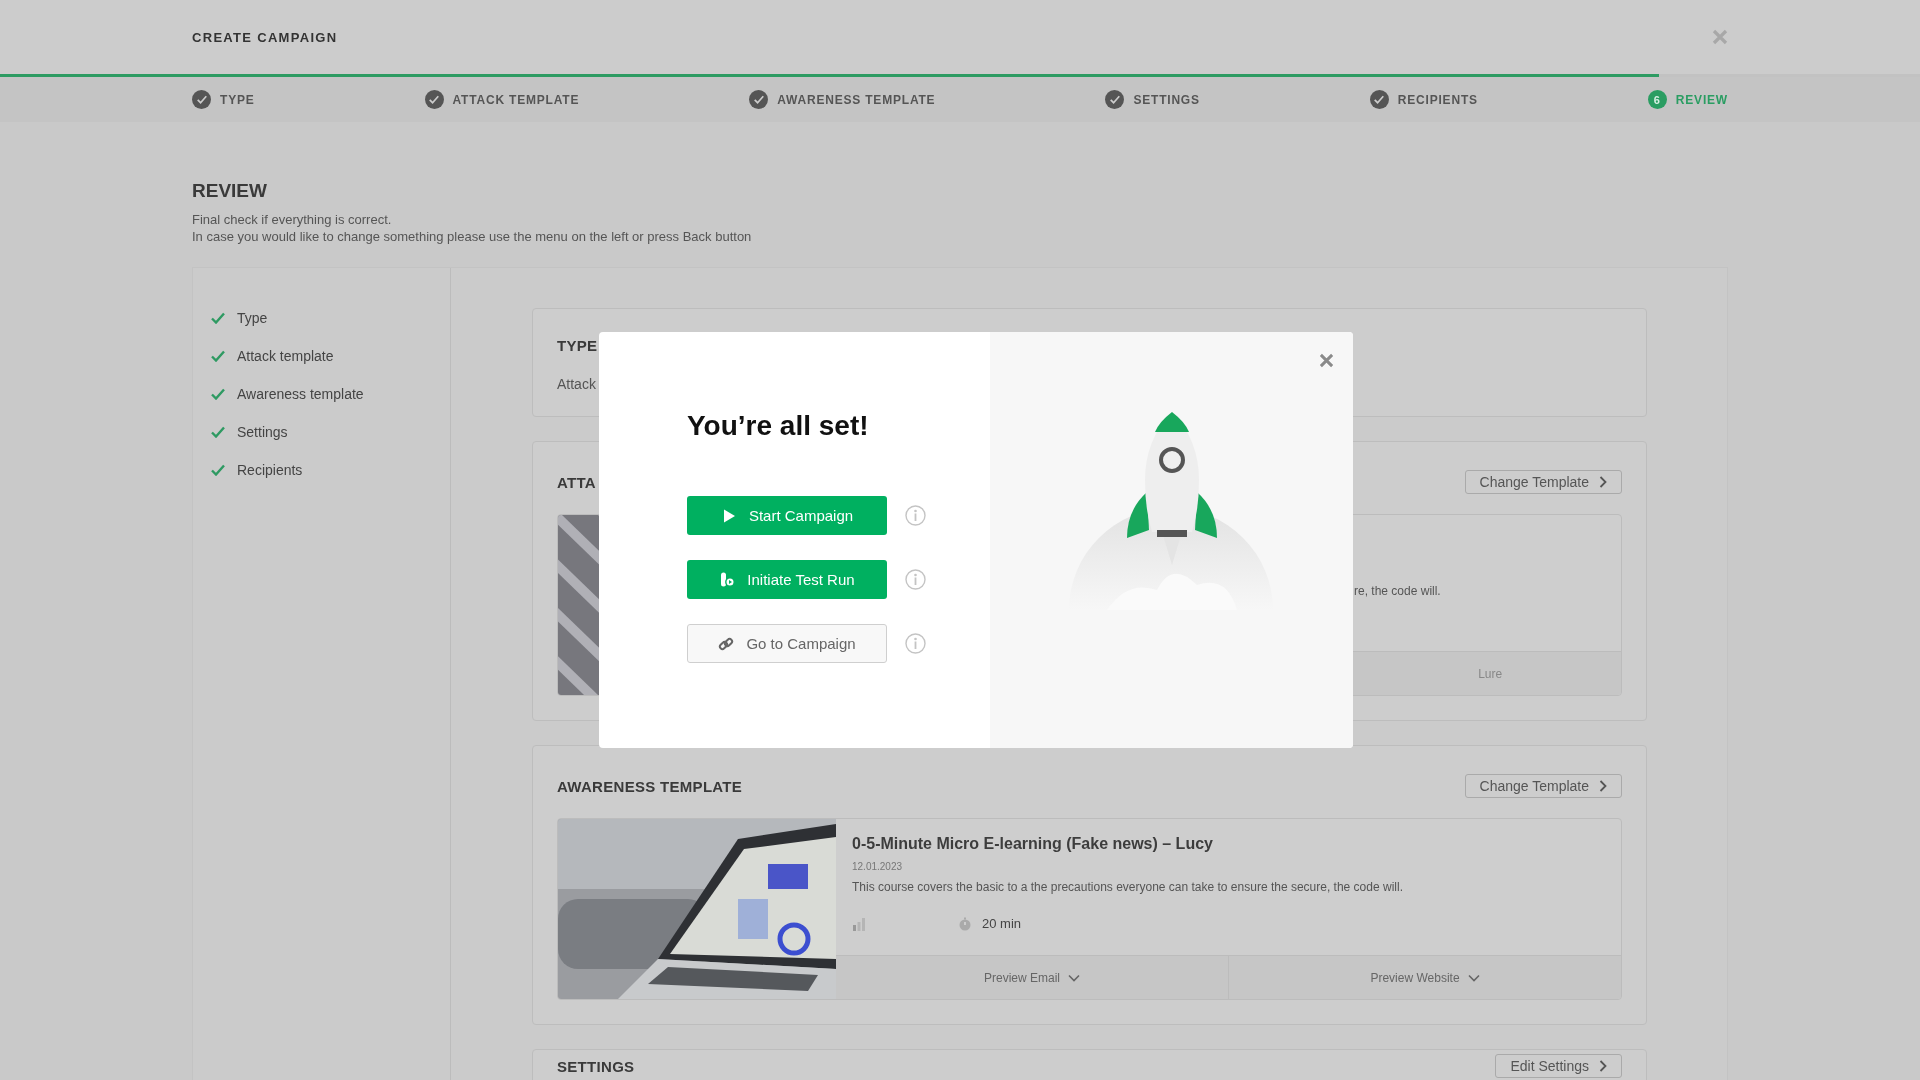  I want to click on close-icon, so click(1720, 37).